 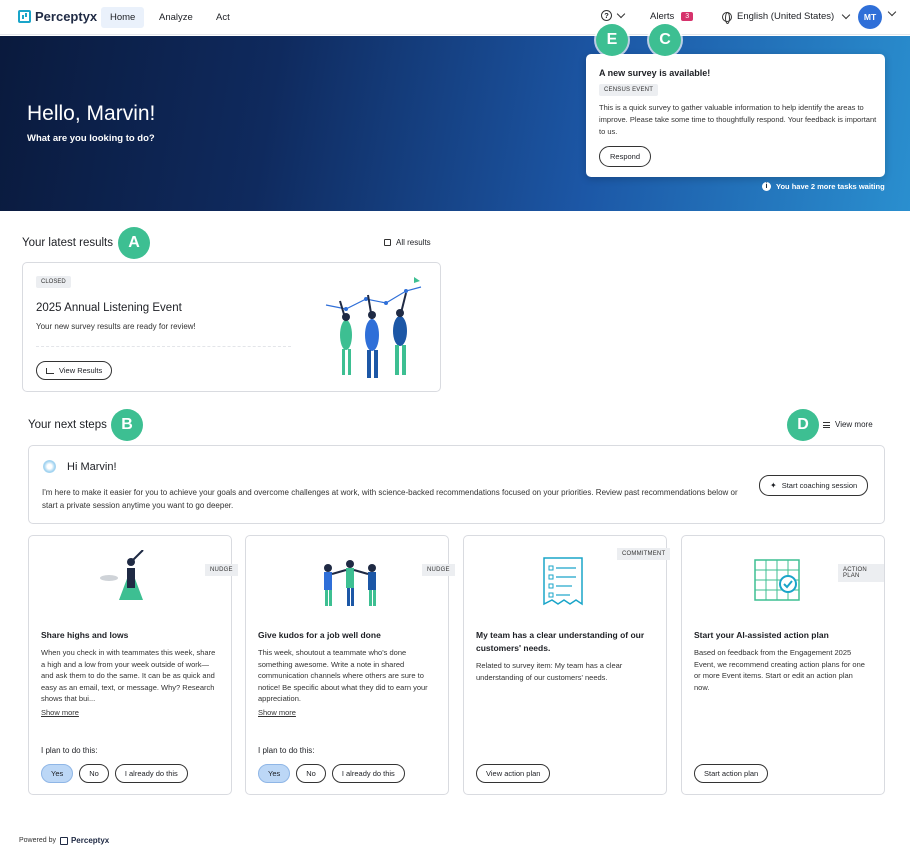 I want to click on view-results-label: View Results, so click(x=81, y=370).